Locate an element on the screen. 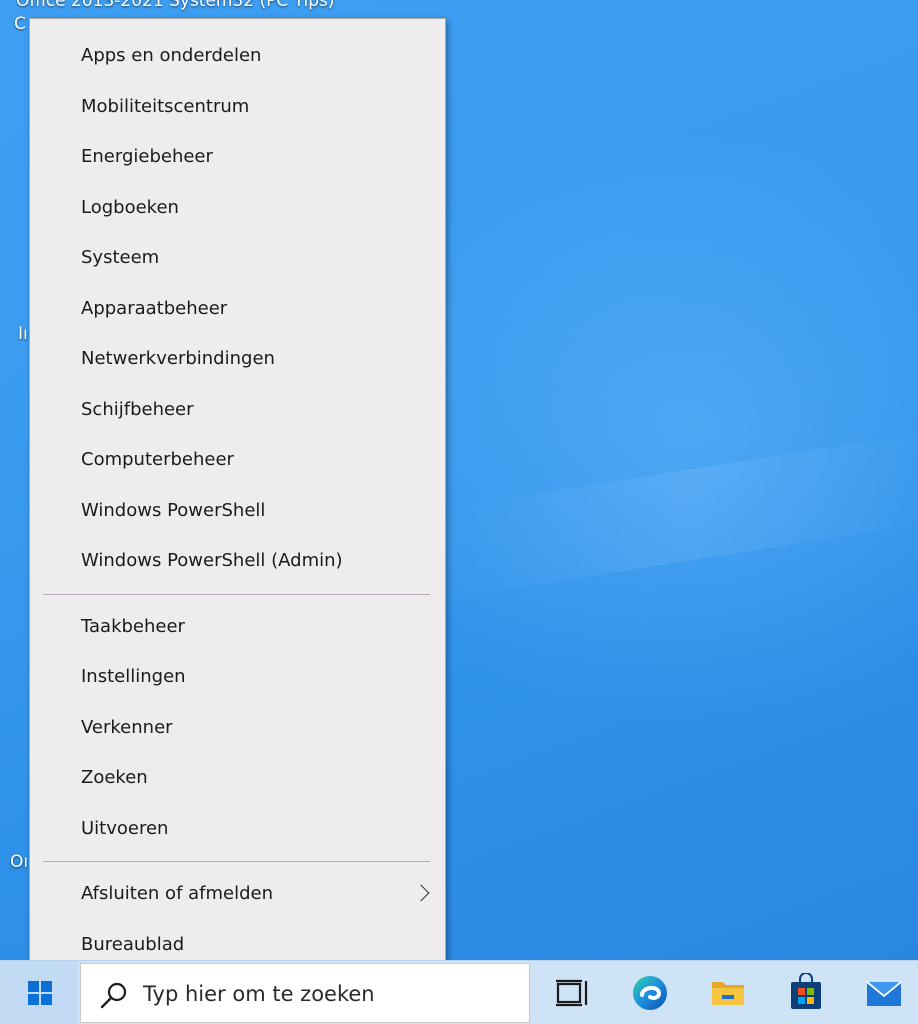 The height and width of the screenshot is (1024, 918). menu-item-apparaatbeheer: Apparaatbeheer is located at coordinates (237, 309).